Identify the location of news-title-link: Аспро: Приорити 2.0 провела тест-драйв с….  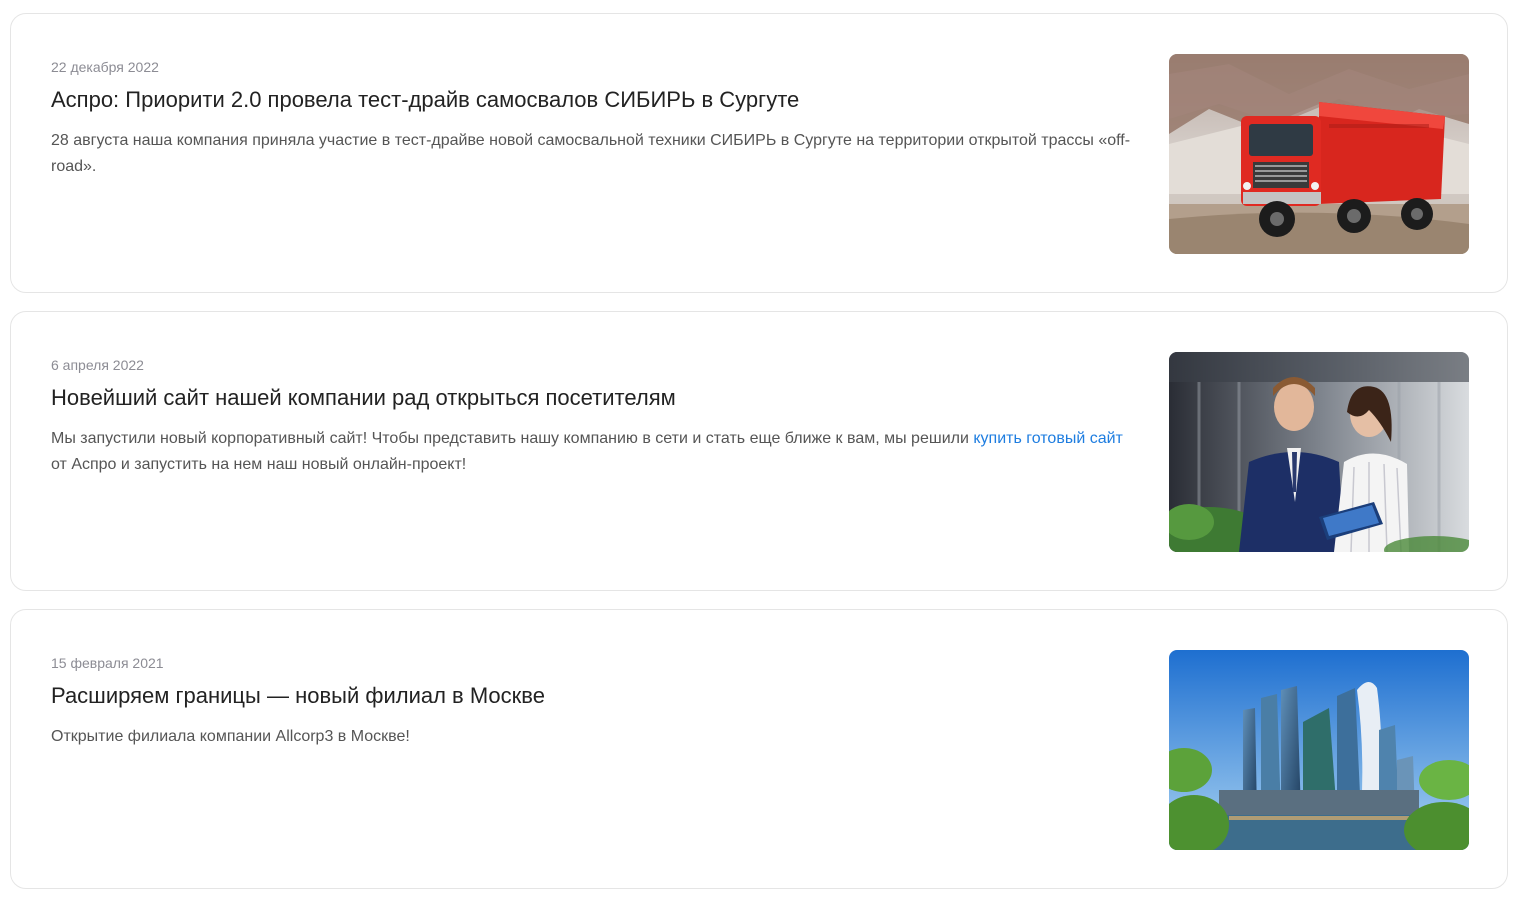
(596, 100).